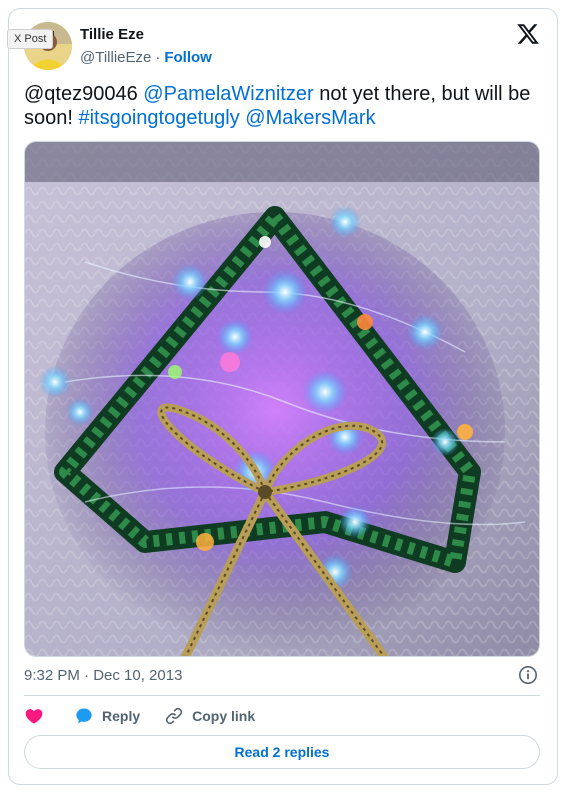  I want to click on divider, so click(282, 695).